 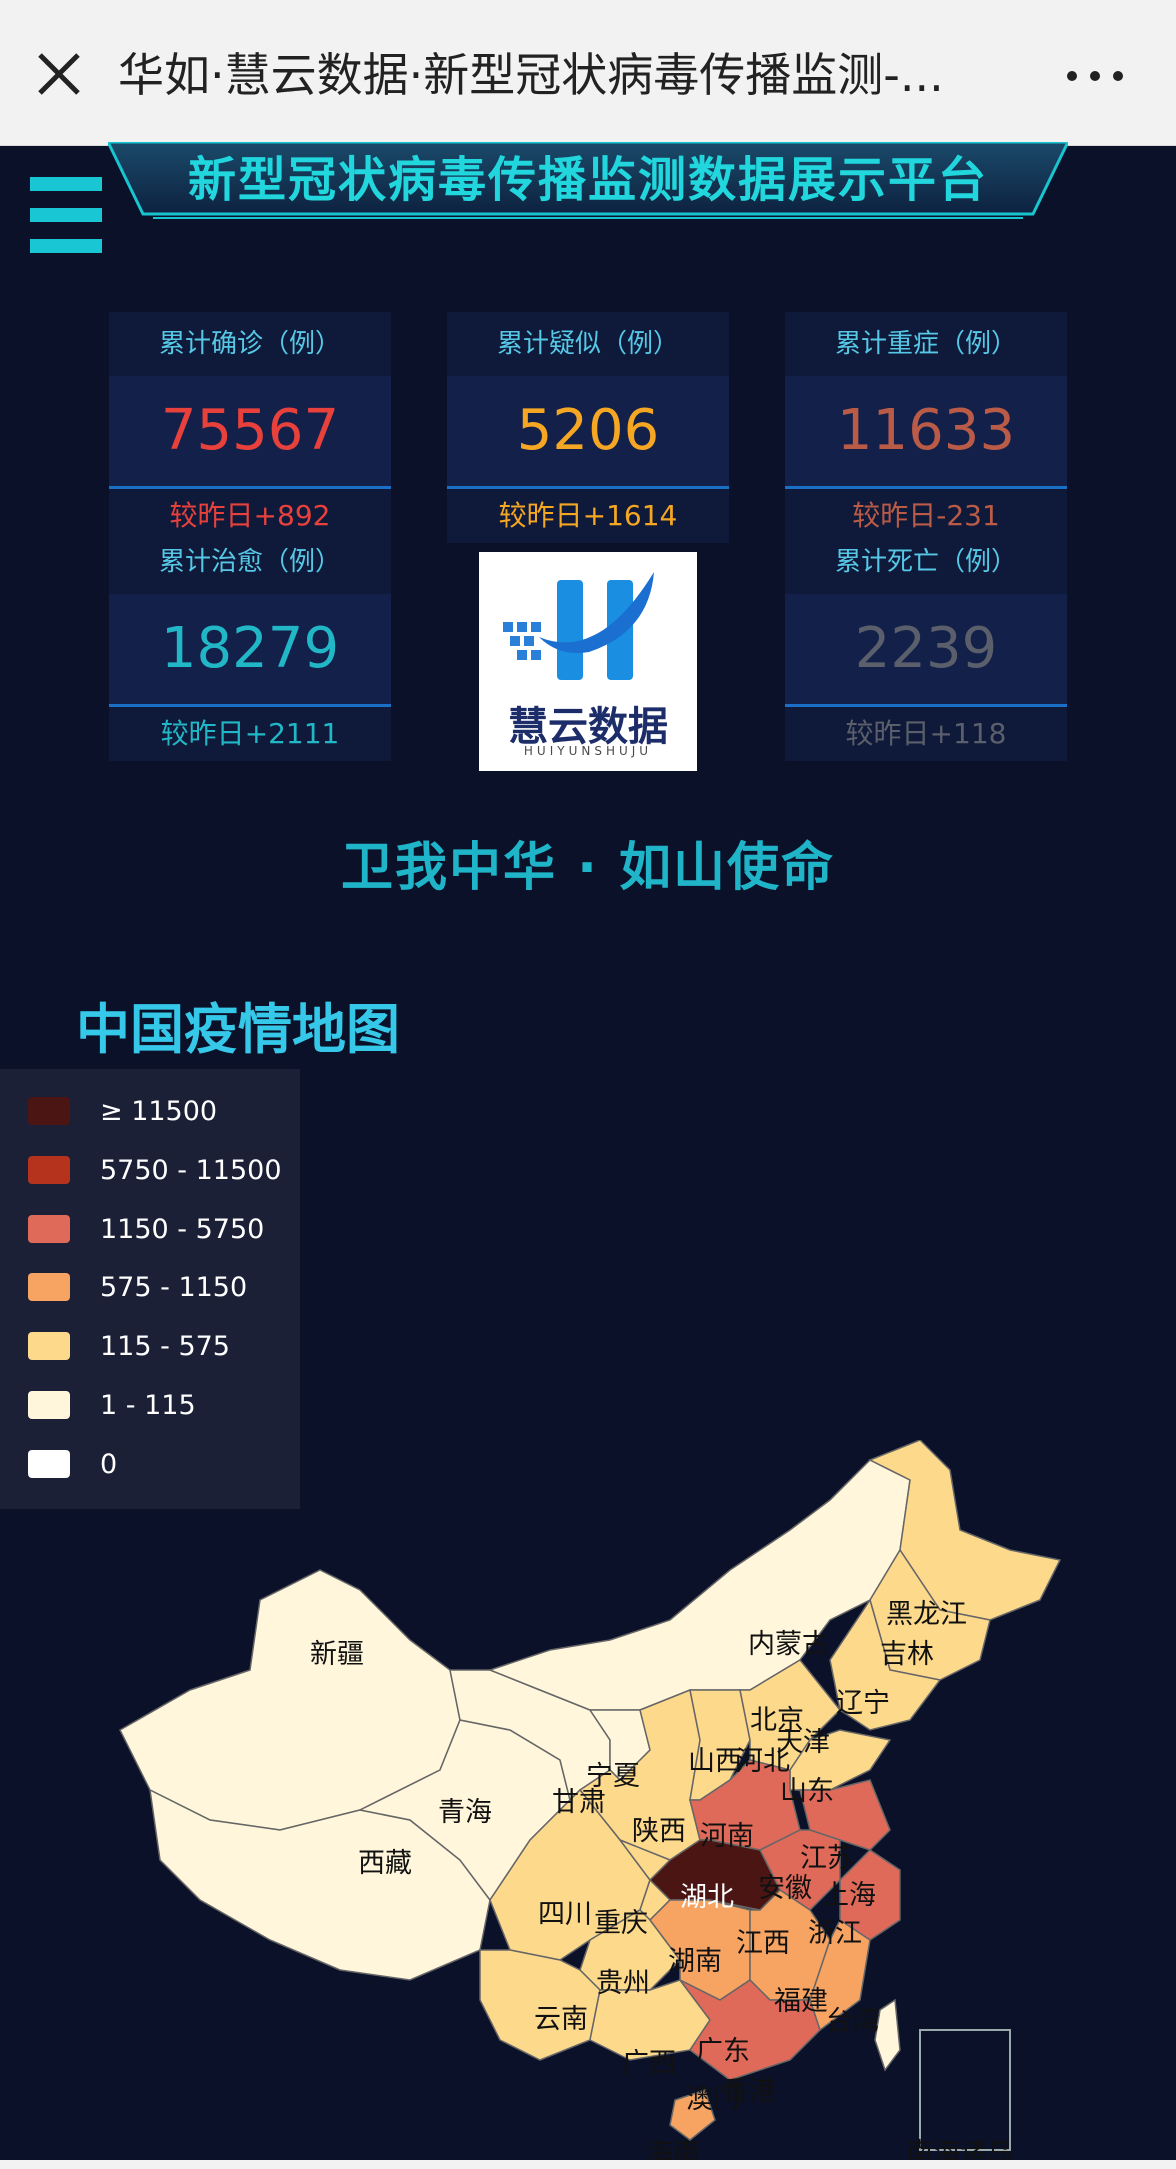 I want to click on legend-label: 115 - 575, so click(x=165, y=1346).